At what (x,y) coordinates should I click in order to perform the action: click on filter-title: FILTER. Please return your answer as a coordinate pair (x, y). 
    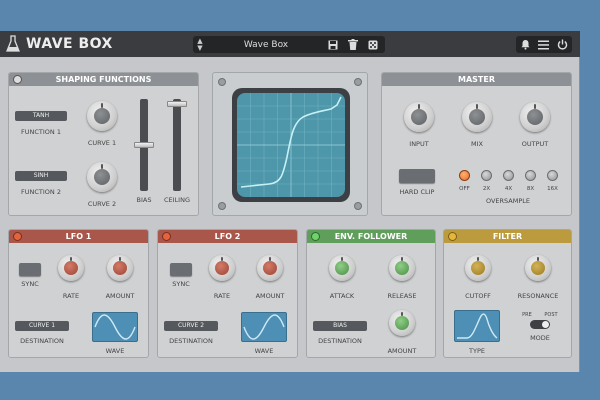
    Looking at the image, I should click on (507, 236).